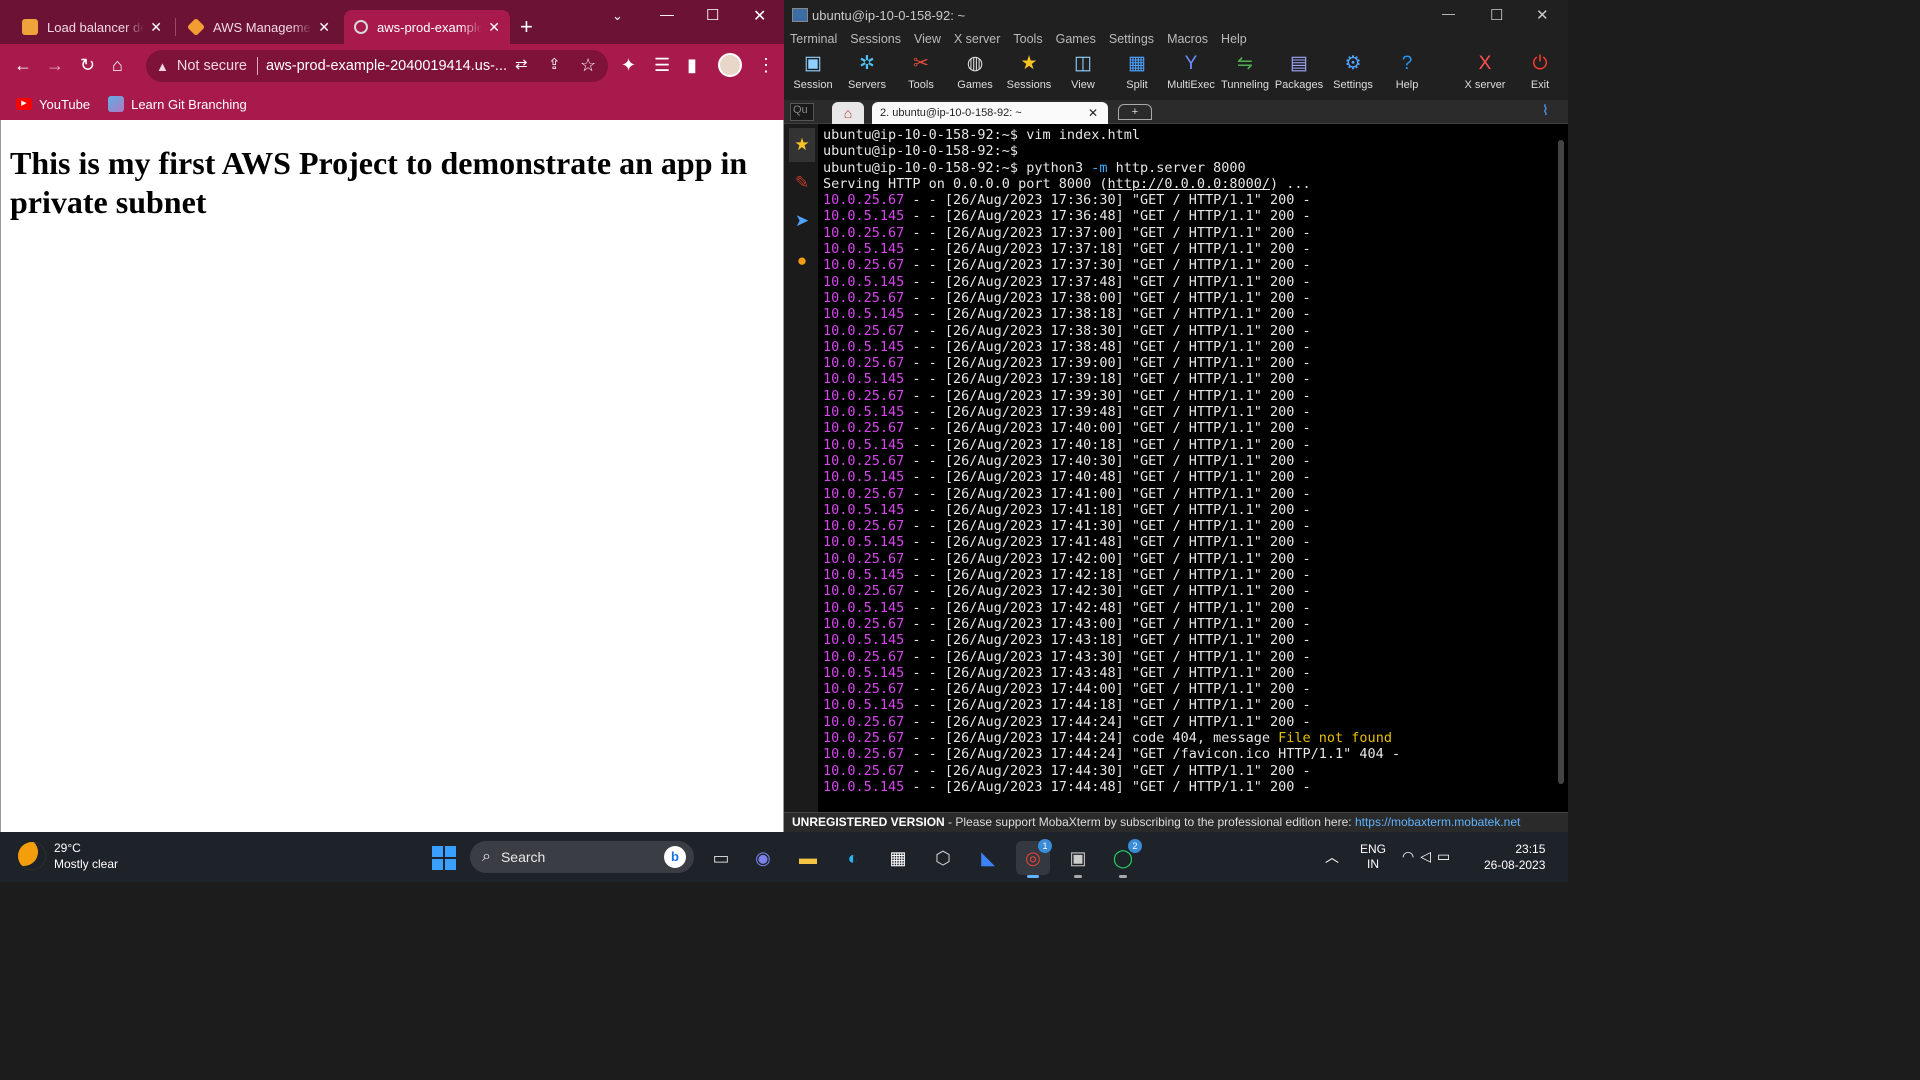 Image resolution: width=1920 pixels, height=1080 pixels. I want to click on translate-icon: ⇄, so click(521, 65).